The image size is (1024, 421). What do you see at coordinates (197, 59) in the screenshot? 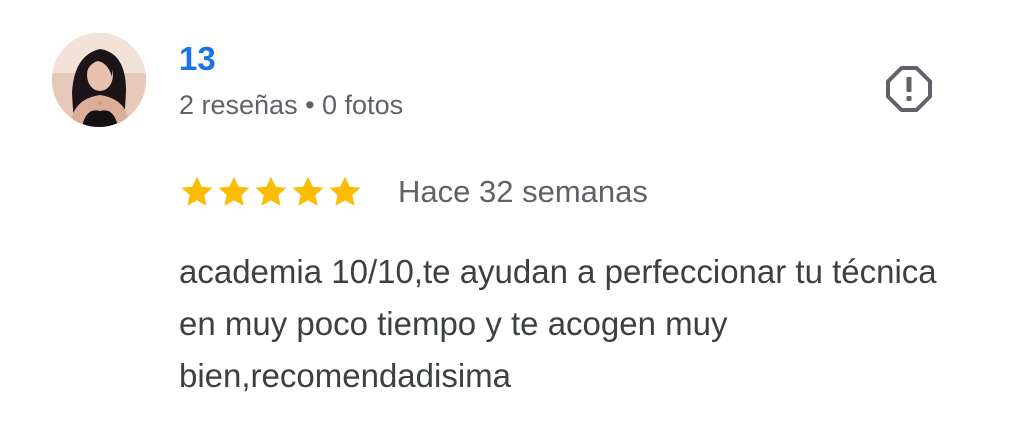
I see `author-name: 13` at bounding box center [197, 59].